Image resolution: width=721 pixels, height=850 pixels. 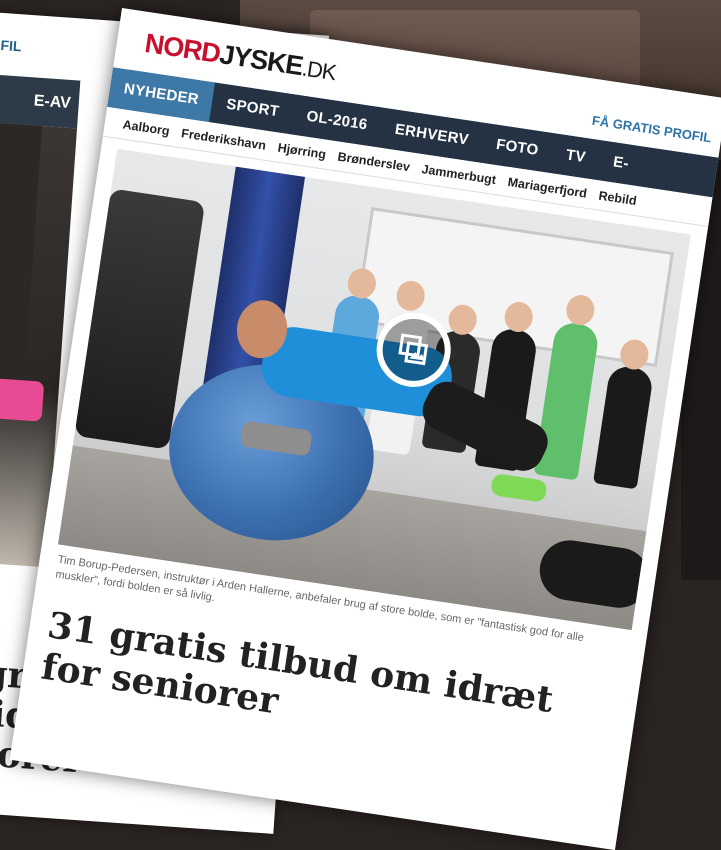 What do you see at coordinates (55, 47) in the screenshot?
I see `back-profile-link: OFIL` at bounding box center [55, 47].